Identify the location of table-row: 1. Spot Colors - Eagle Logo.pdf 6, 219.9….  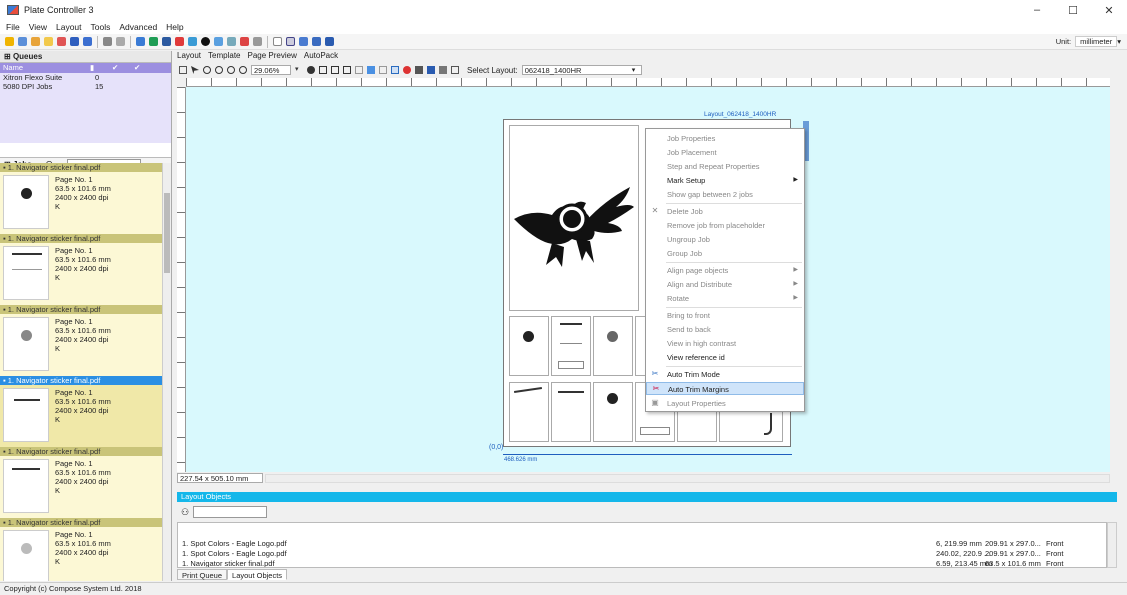
(642, 543).